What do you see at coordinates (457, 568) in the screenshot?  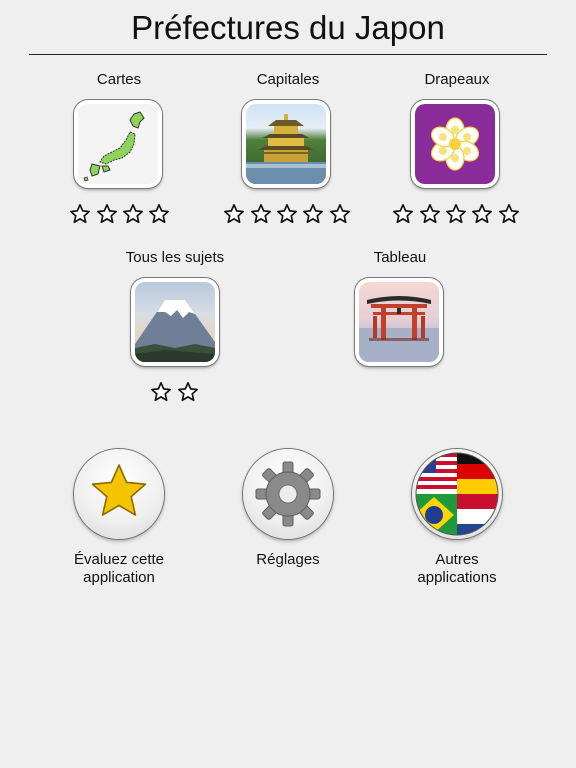 I see `other-apps-label: Autres applications` at bounding box center [457, 568].